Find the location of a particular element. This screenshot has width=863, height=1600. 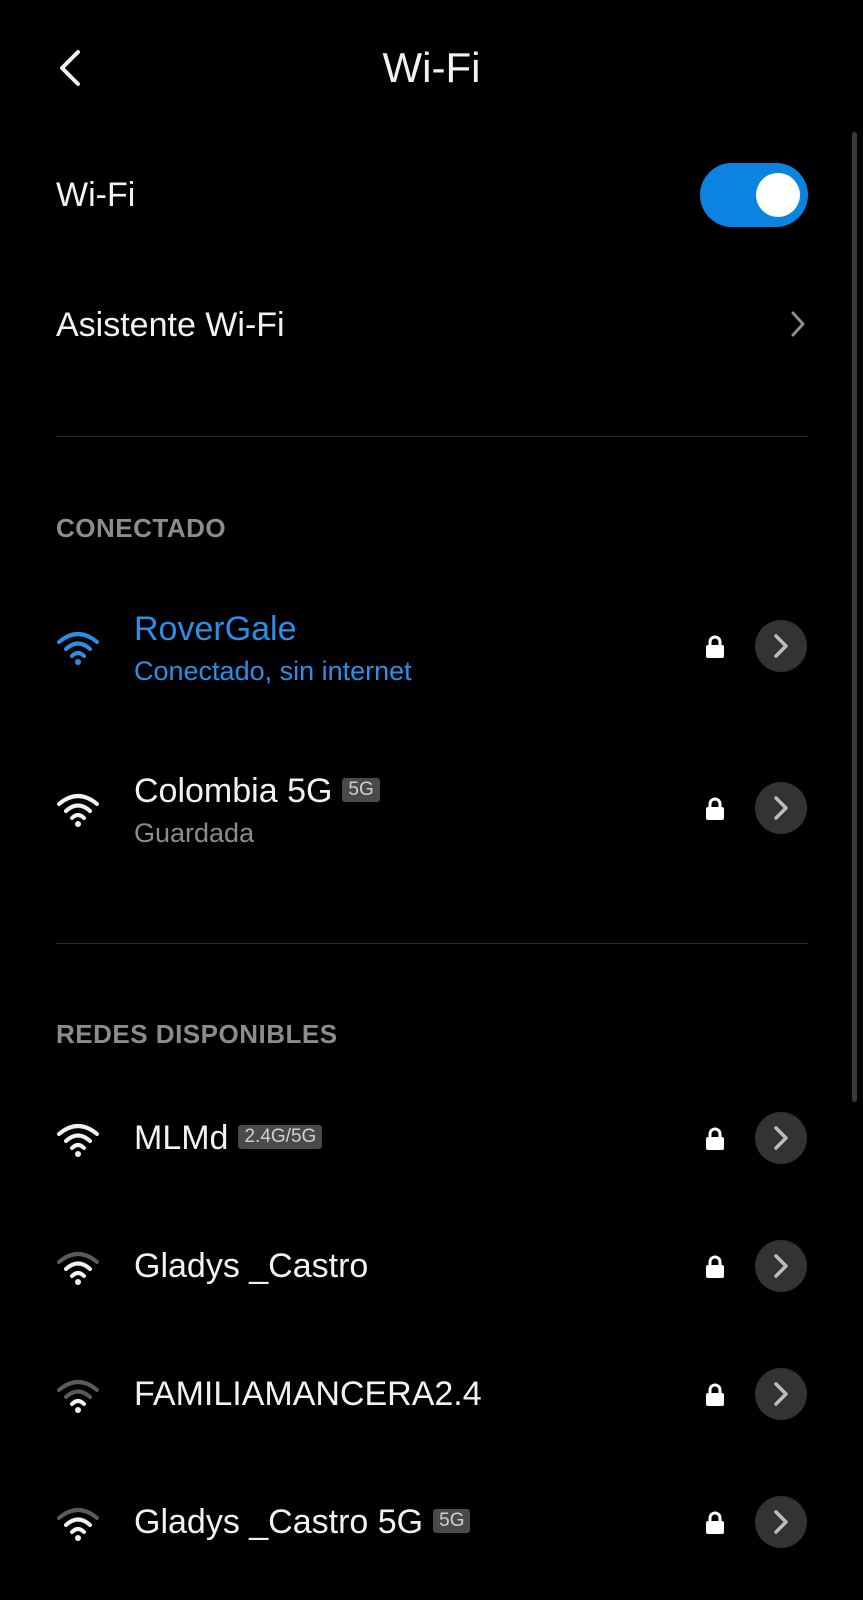

network-status: Conectado, sin internet is located at coordinates (273, 671).